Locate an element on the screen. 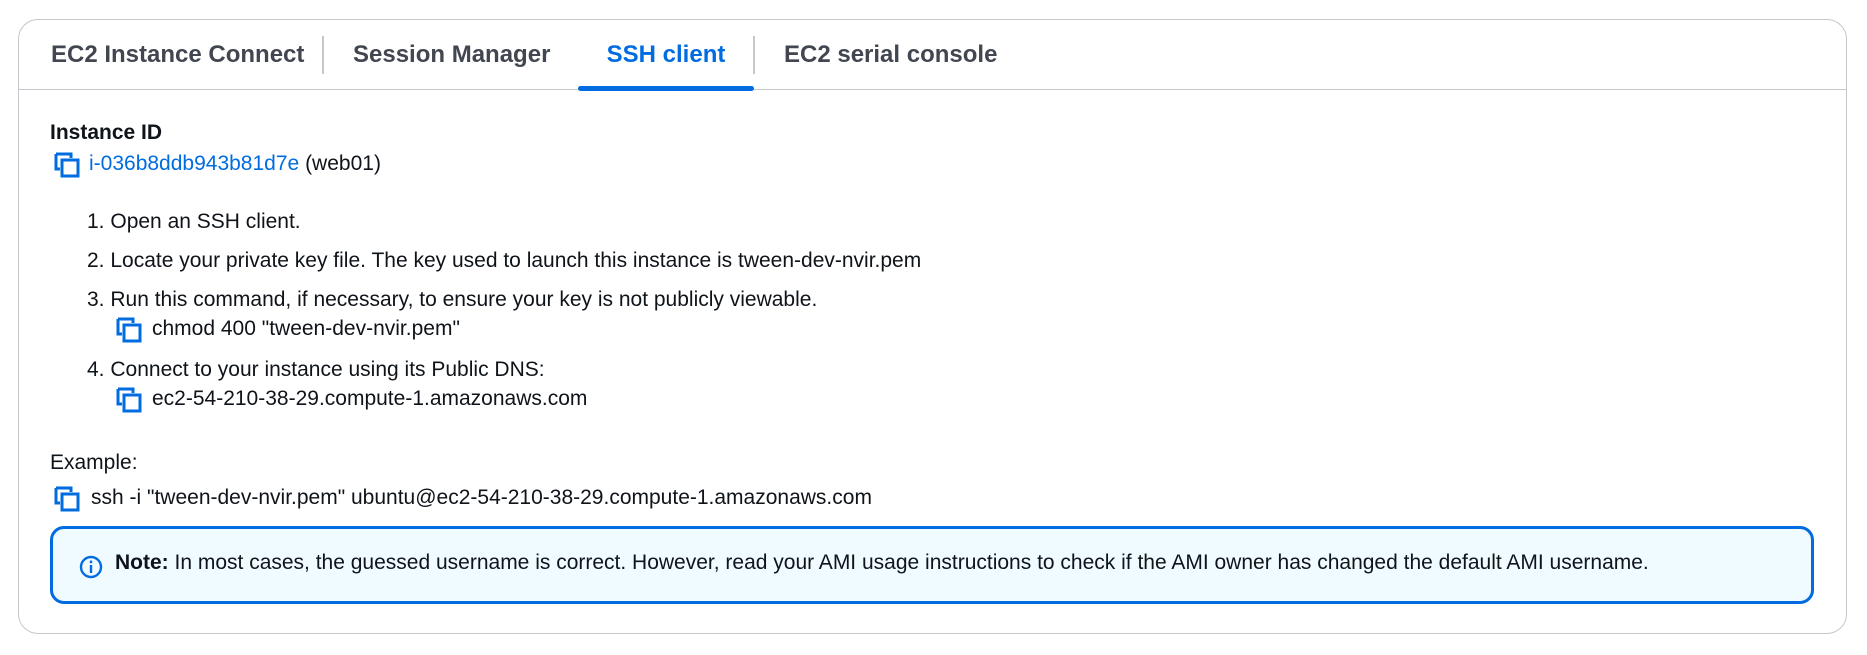 The height and width of the screenshot is (655, 1867). step-number: 1. is located at coordinates (96, 221).